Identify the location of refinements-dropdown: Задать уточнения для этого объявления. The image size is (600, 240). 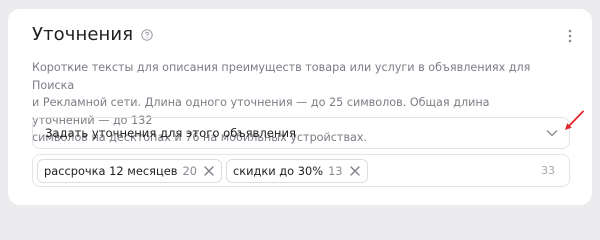
(301, 133).